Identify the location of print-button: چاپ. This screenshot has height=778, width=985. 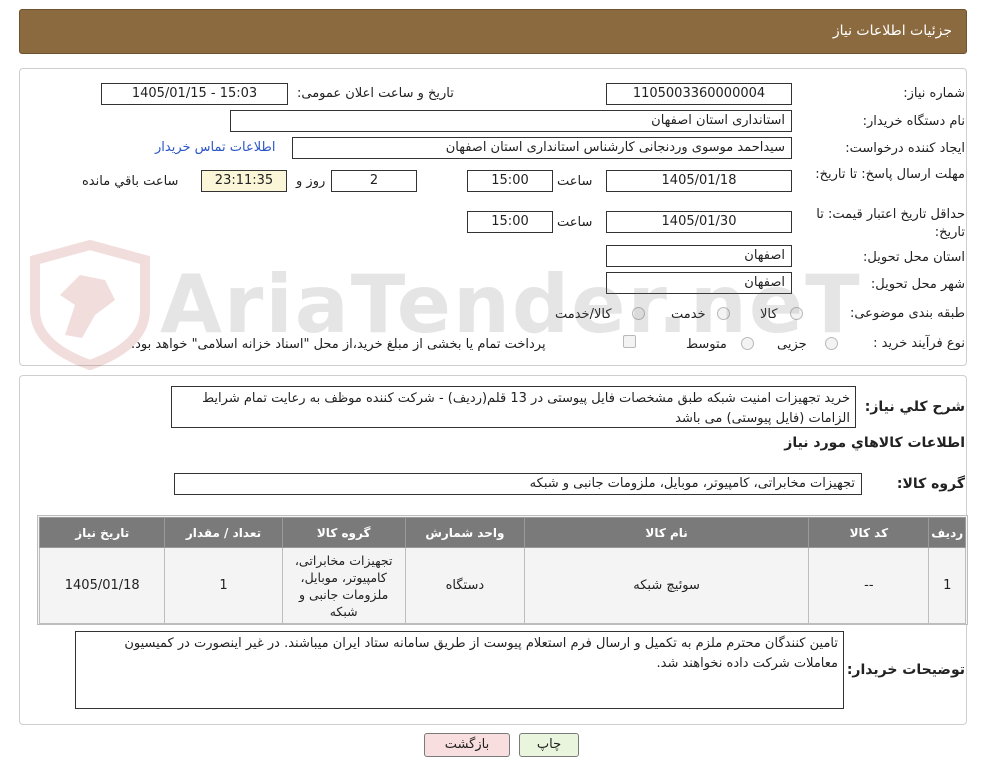
(549, 745).